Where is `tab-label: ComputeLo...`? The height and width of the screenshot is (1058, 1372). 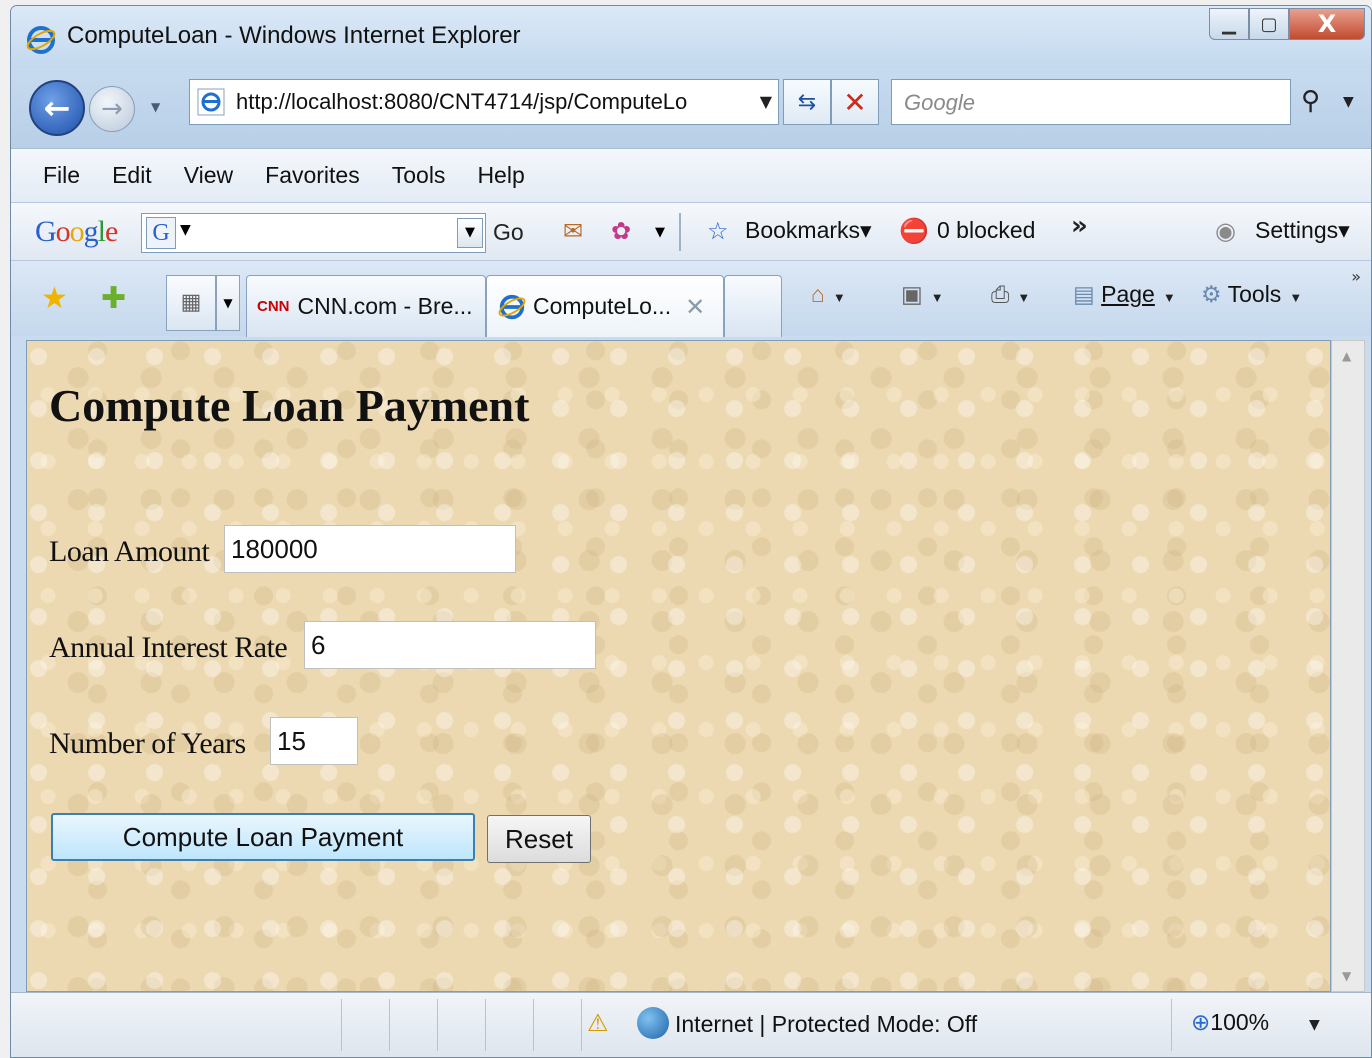 tab-label: ComputeLo... is located at coordinates (602, 306).